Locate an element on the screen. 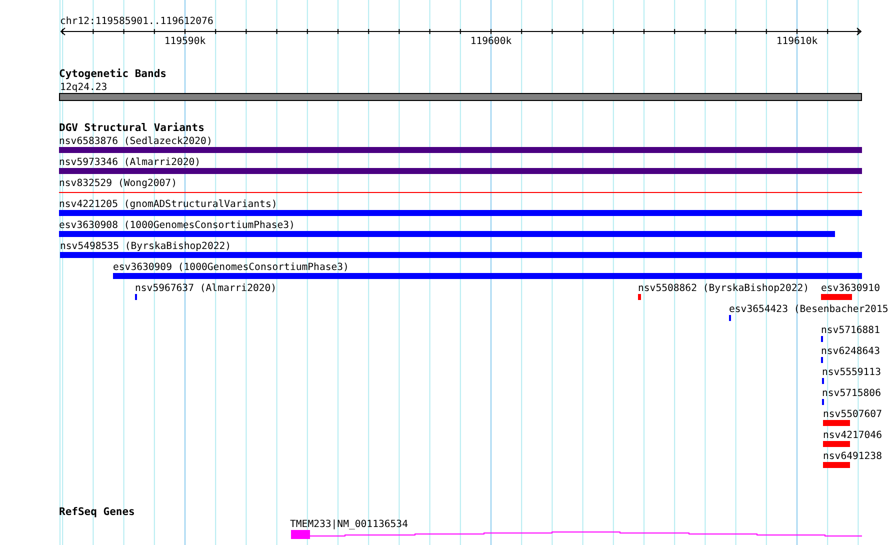 The image size is (890, 545). variant-label: nsv5715806 is located at coordinates (851, 393).